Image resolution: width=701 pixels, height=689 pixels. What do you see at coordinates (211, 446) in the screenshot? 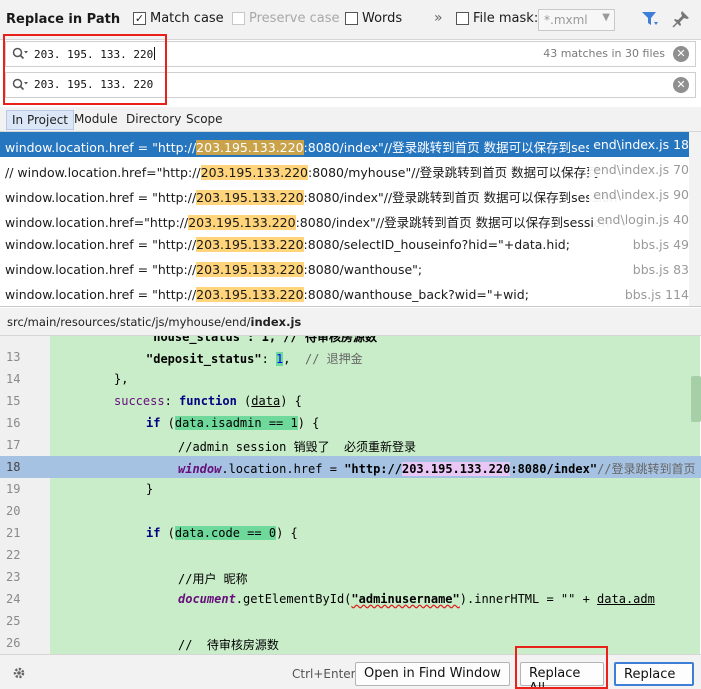
I see `code-line: 17 //admin session 销毁了 必须重新登录` at bounding box center [211, 446].